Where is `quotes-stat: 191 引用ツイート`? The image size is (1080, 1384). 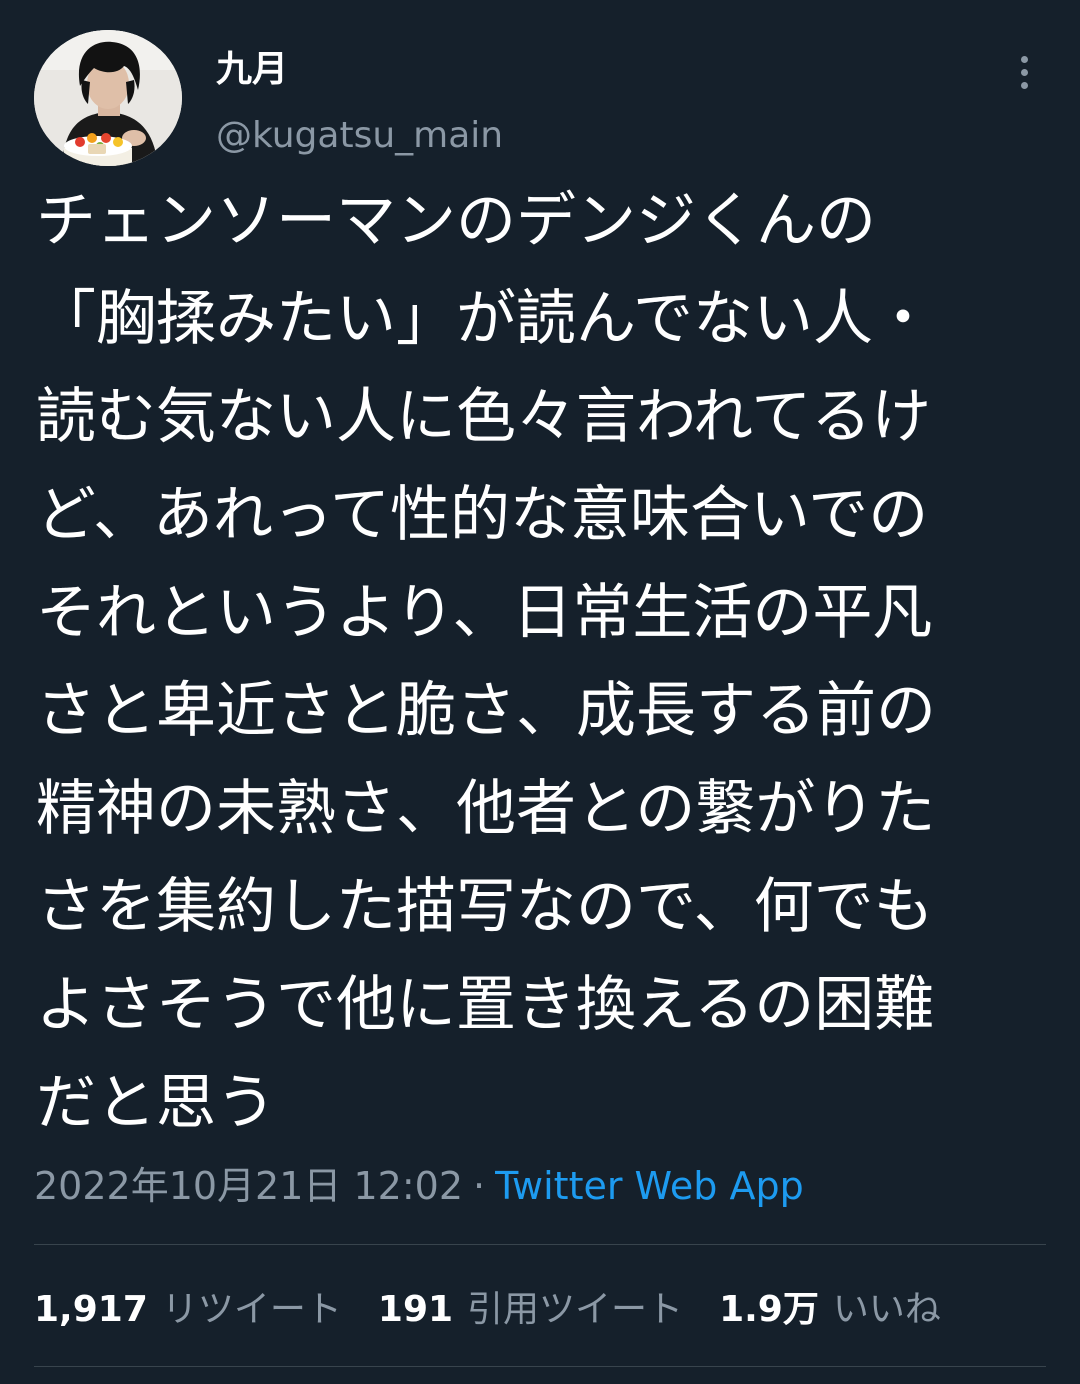 quotes-stat: 191 引用ツイート is located at coordinates (530, 1306).